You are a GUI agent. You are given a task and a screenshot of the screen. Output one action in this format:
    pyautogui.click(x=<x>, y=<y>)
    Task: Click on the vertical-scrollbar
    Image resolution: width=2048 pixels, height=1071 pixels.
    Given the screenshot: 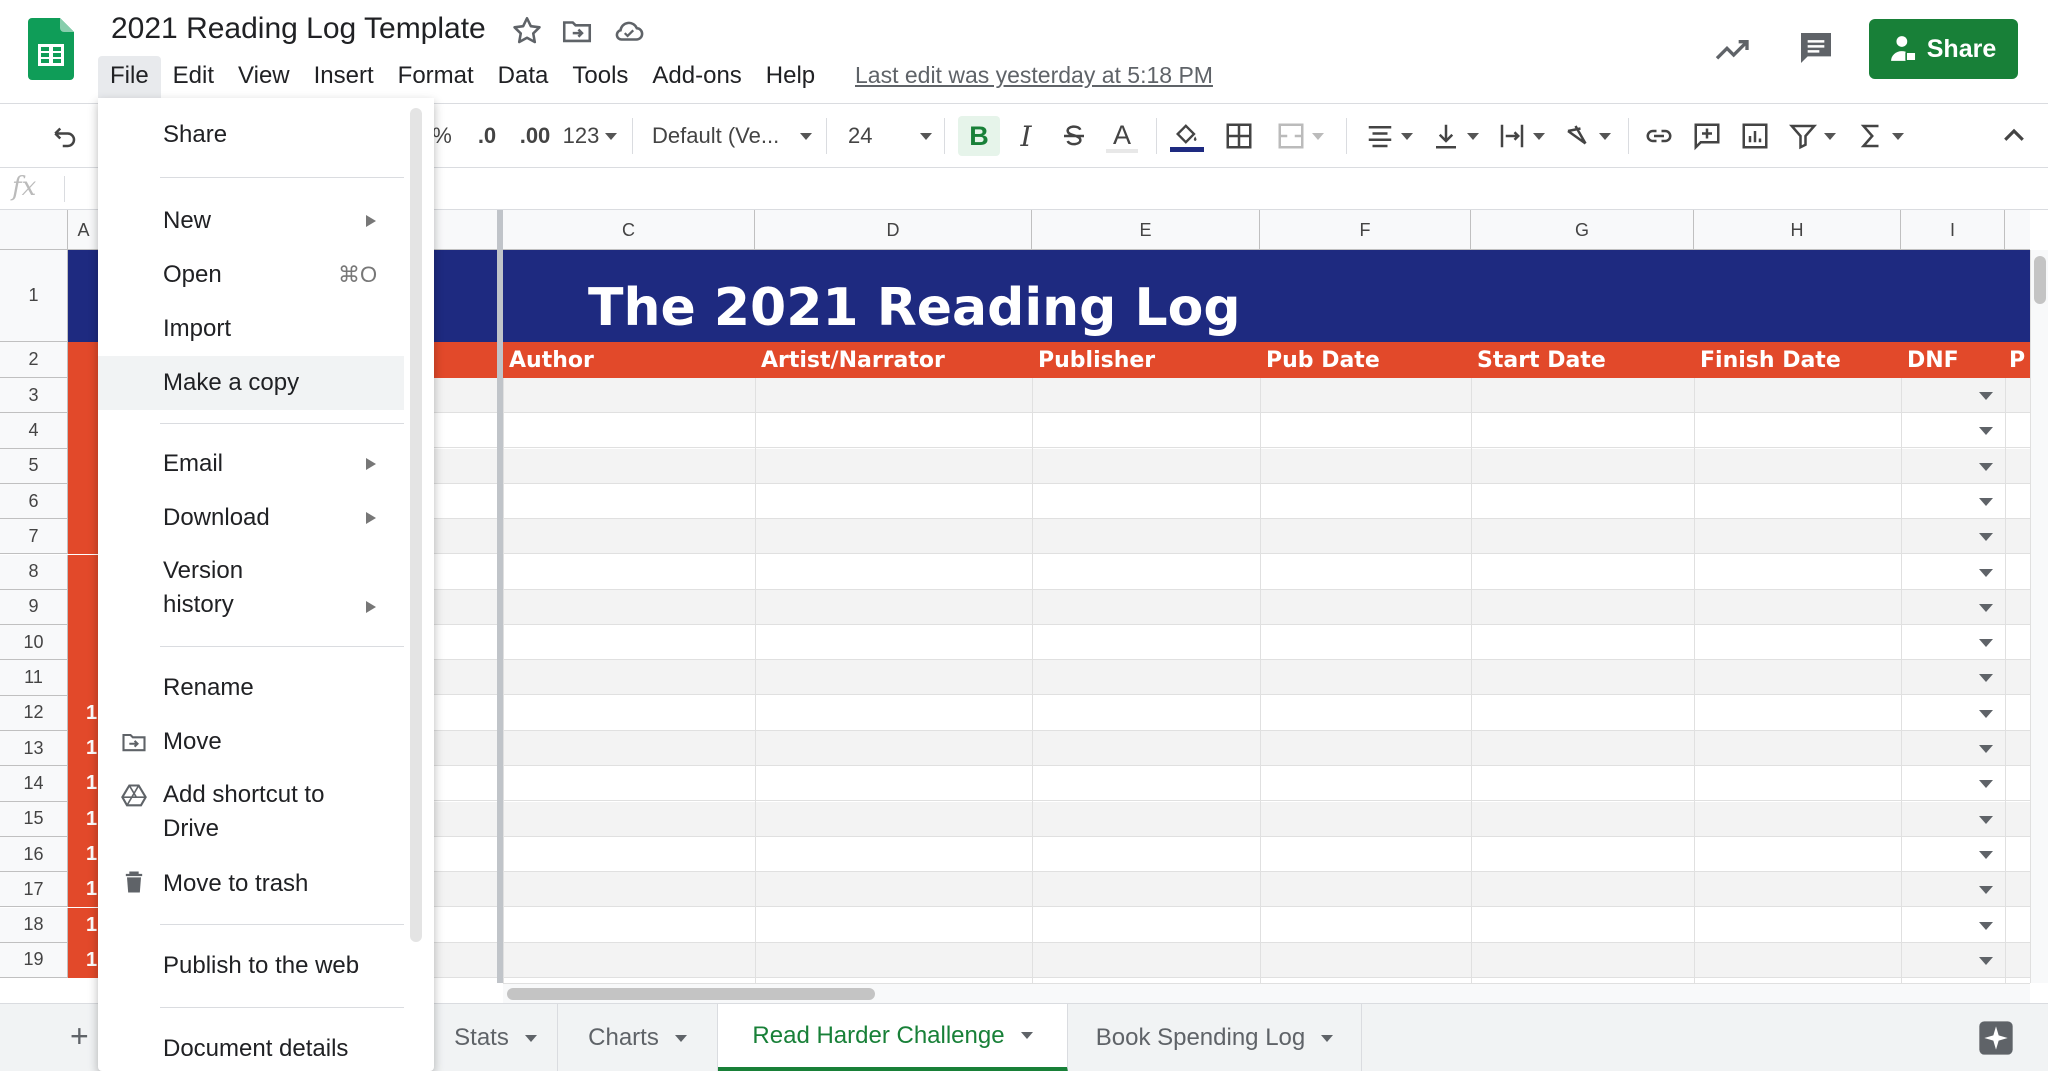 What is the action you would take?
    pyautogui.click(x=2039, y=616)
    